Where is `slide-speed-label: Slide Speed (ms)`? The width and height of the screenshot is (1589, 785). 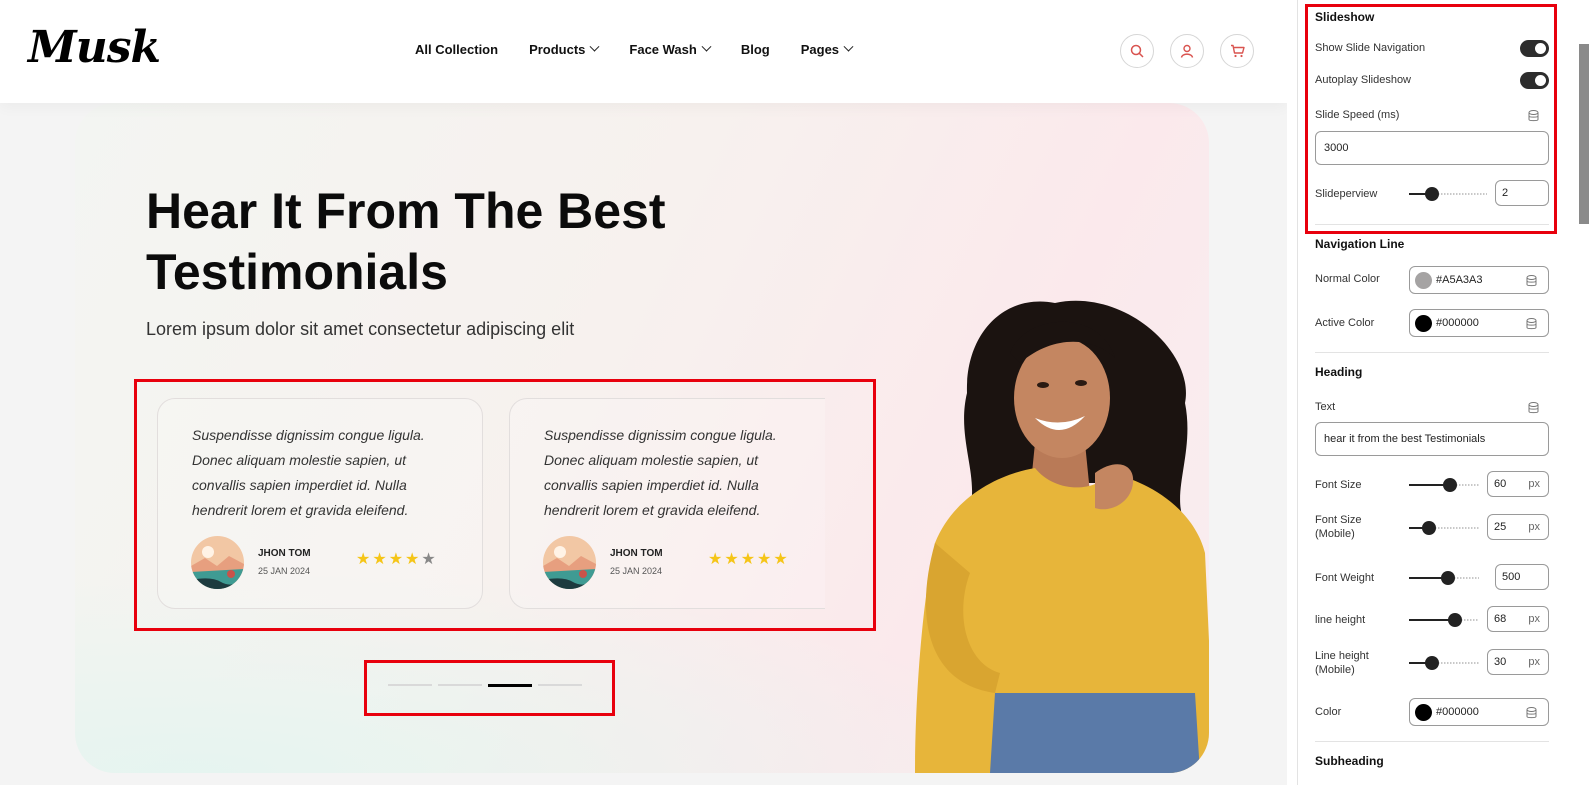 slide-speed-label: Slide Speed (ms) is located at coordinates (1357, 115).